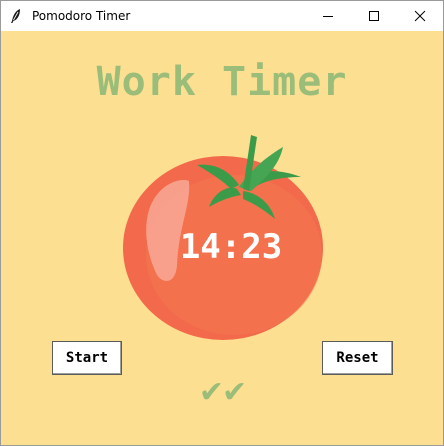 The width and height of the screenshot is (444, 446). What do you see at coordinates (15, 16) in the screenshot?
I see `feather-icon` at bounding box center [15, 16].